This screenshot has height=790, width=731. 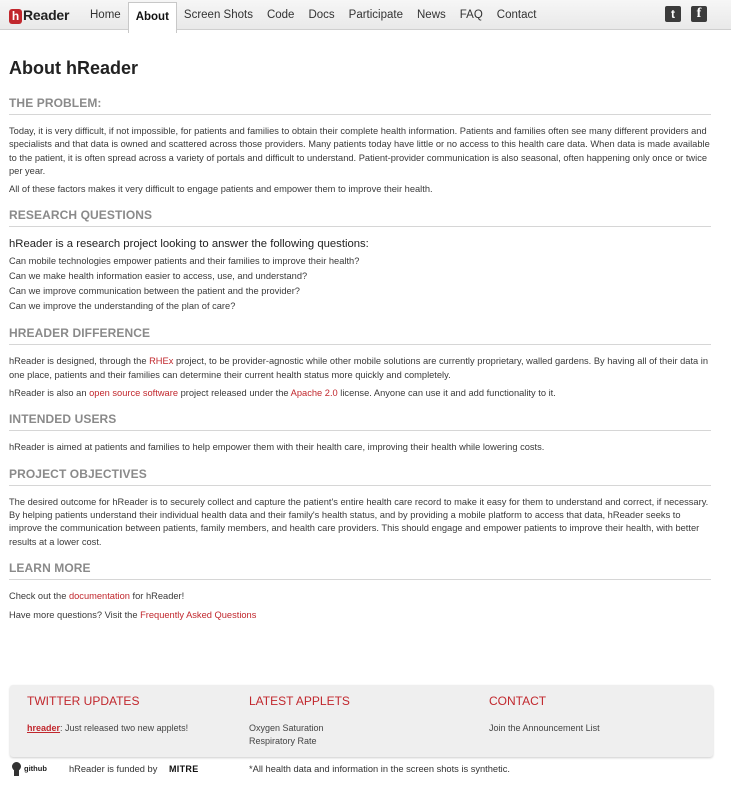 What do you see at coordinates (299, 728) in the screenshot?
I see `applet-link: Oxygen Saturation` at bounding box center [299, 728].